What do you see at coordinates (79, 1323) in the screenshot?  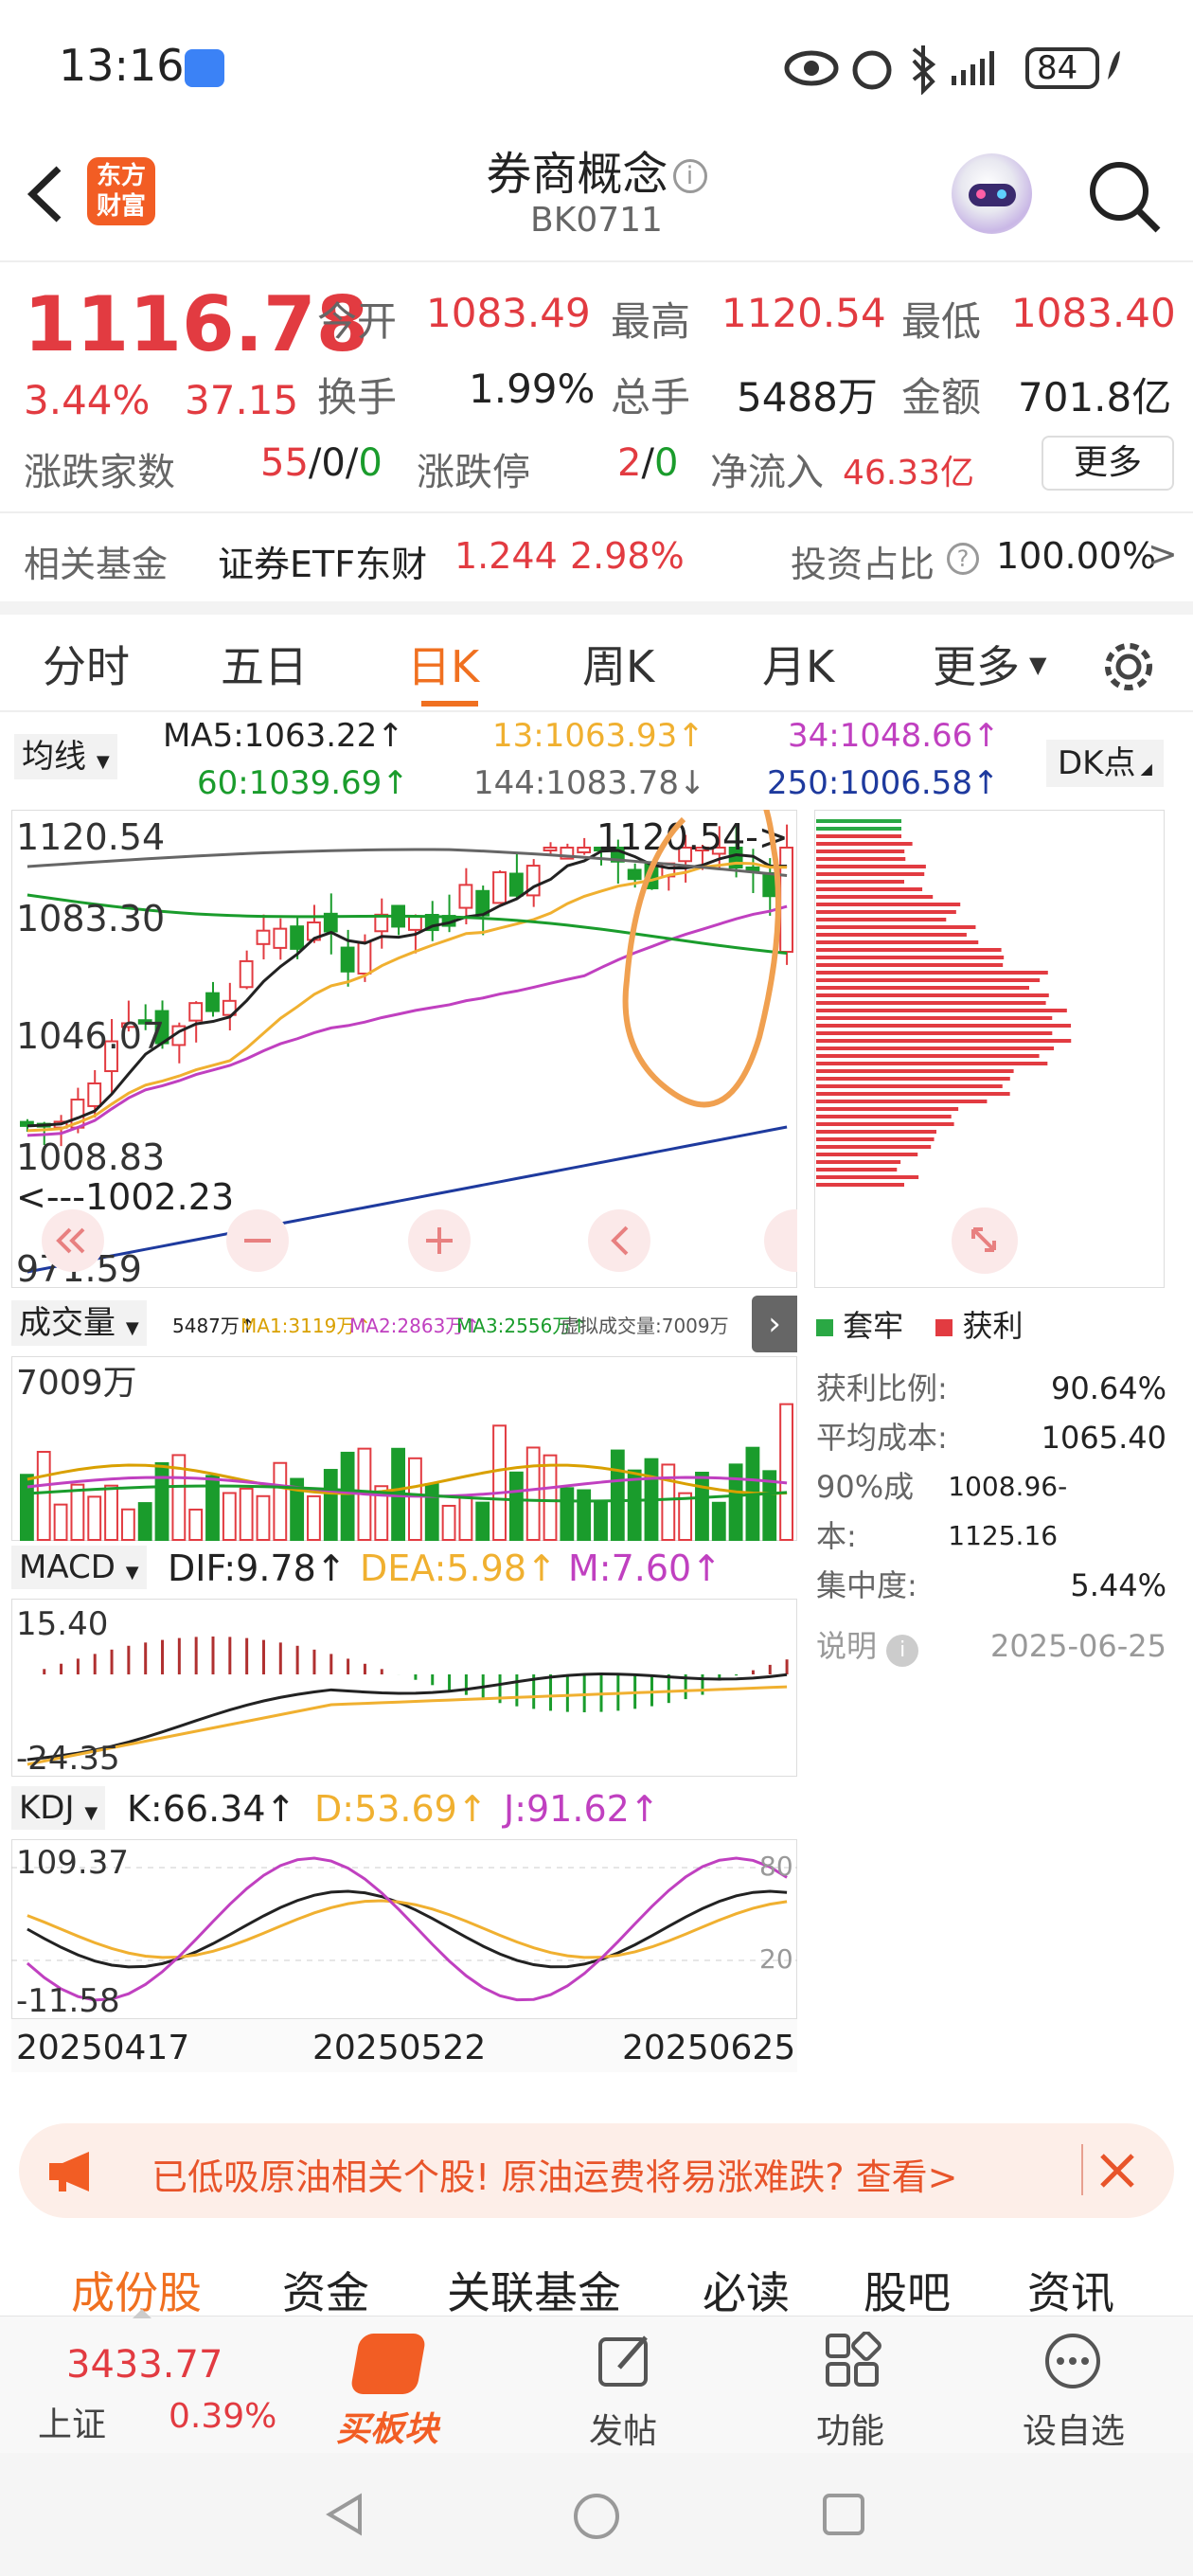 I see `volume-dropdown: 成交量 ▼` at bounding box center [79, 1323].